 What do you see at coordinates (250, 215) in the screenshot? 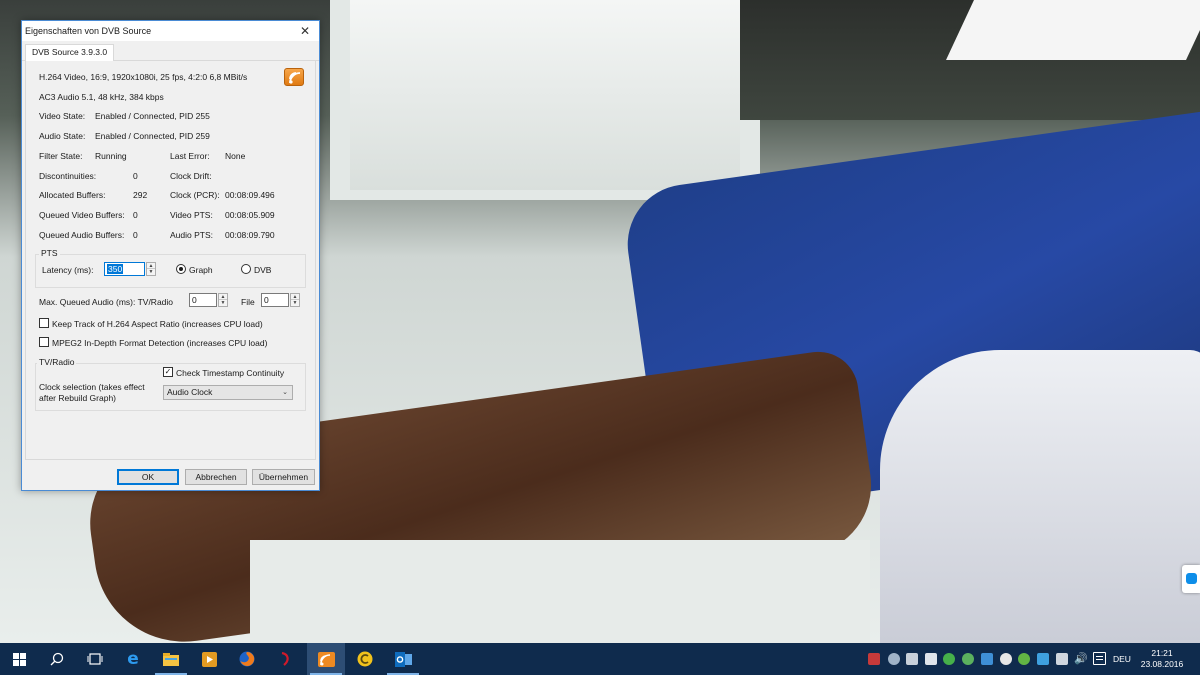
I see `video-pts-value: 00:08:05.909` at bounding box center [250, 215].